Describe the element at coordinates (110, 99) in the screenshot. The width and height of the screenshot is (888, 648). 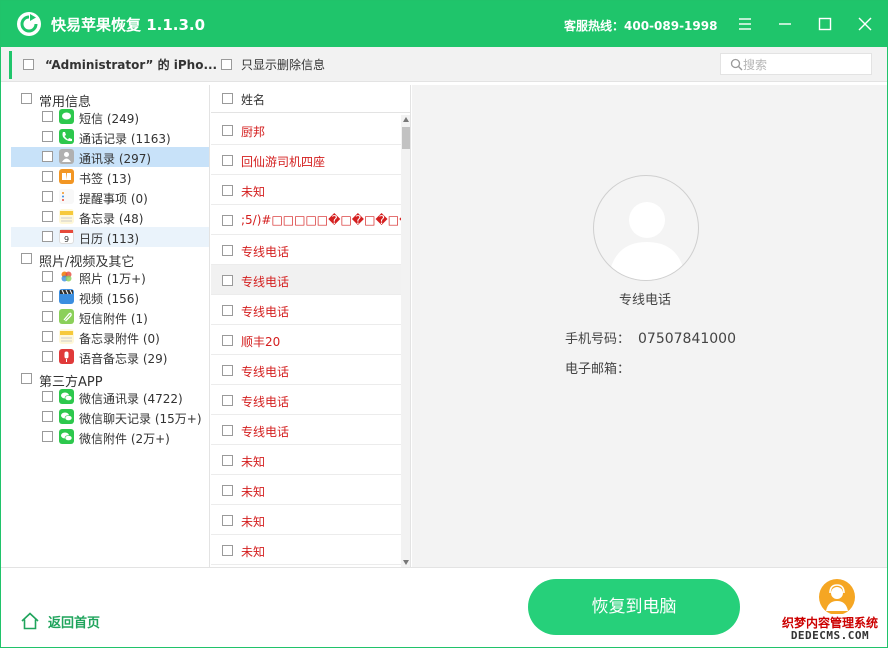
I see `tree-group-common: 常用信息` at that location.